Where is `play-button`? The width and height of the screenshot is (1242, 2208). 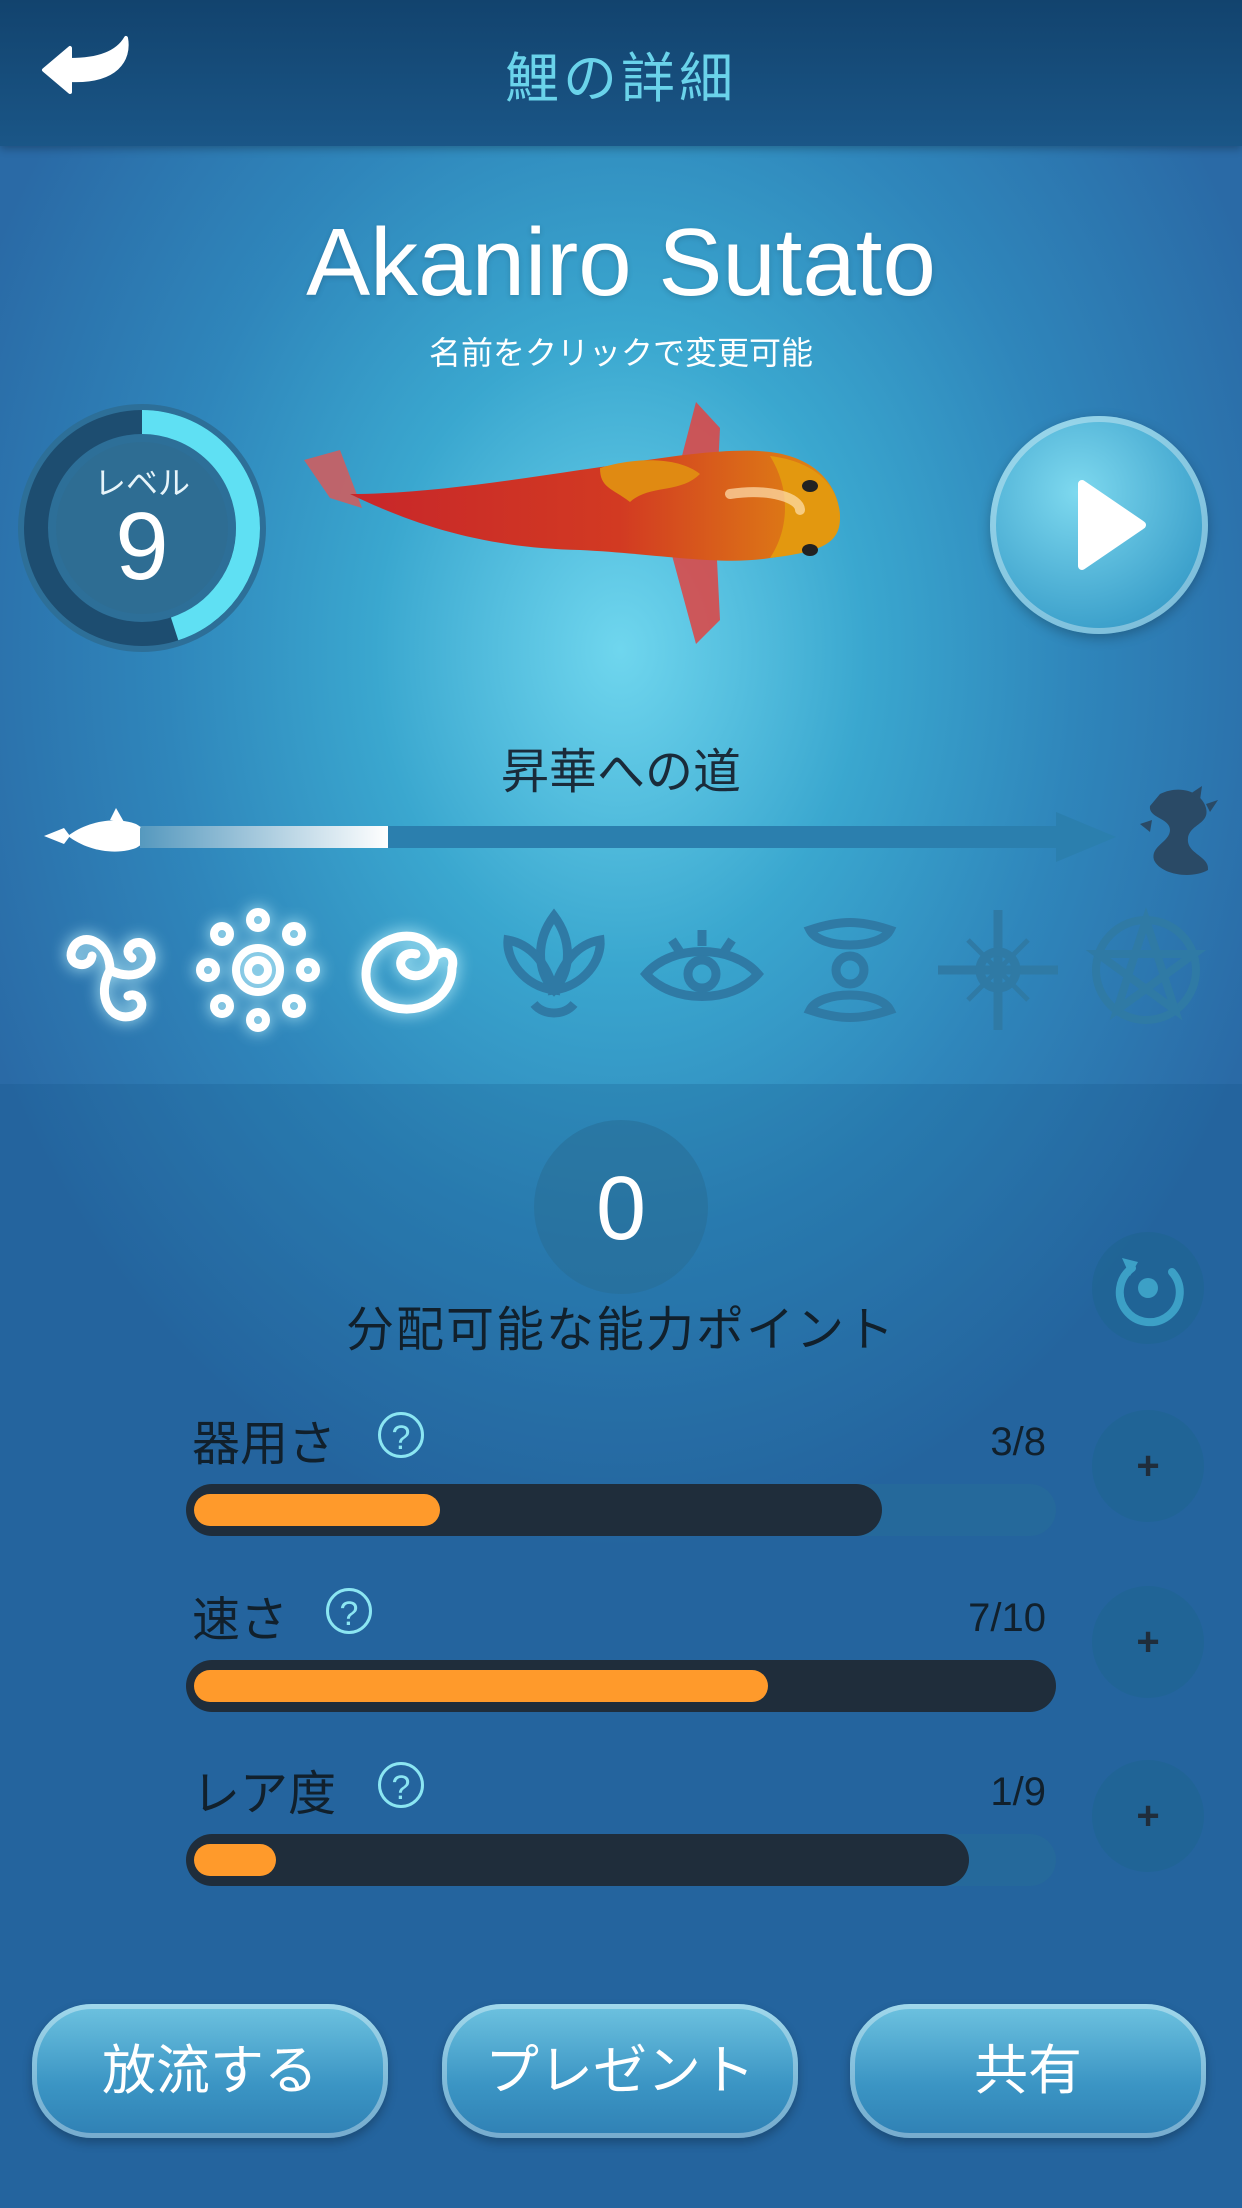 play-button is located at coordinates (1099, 525).